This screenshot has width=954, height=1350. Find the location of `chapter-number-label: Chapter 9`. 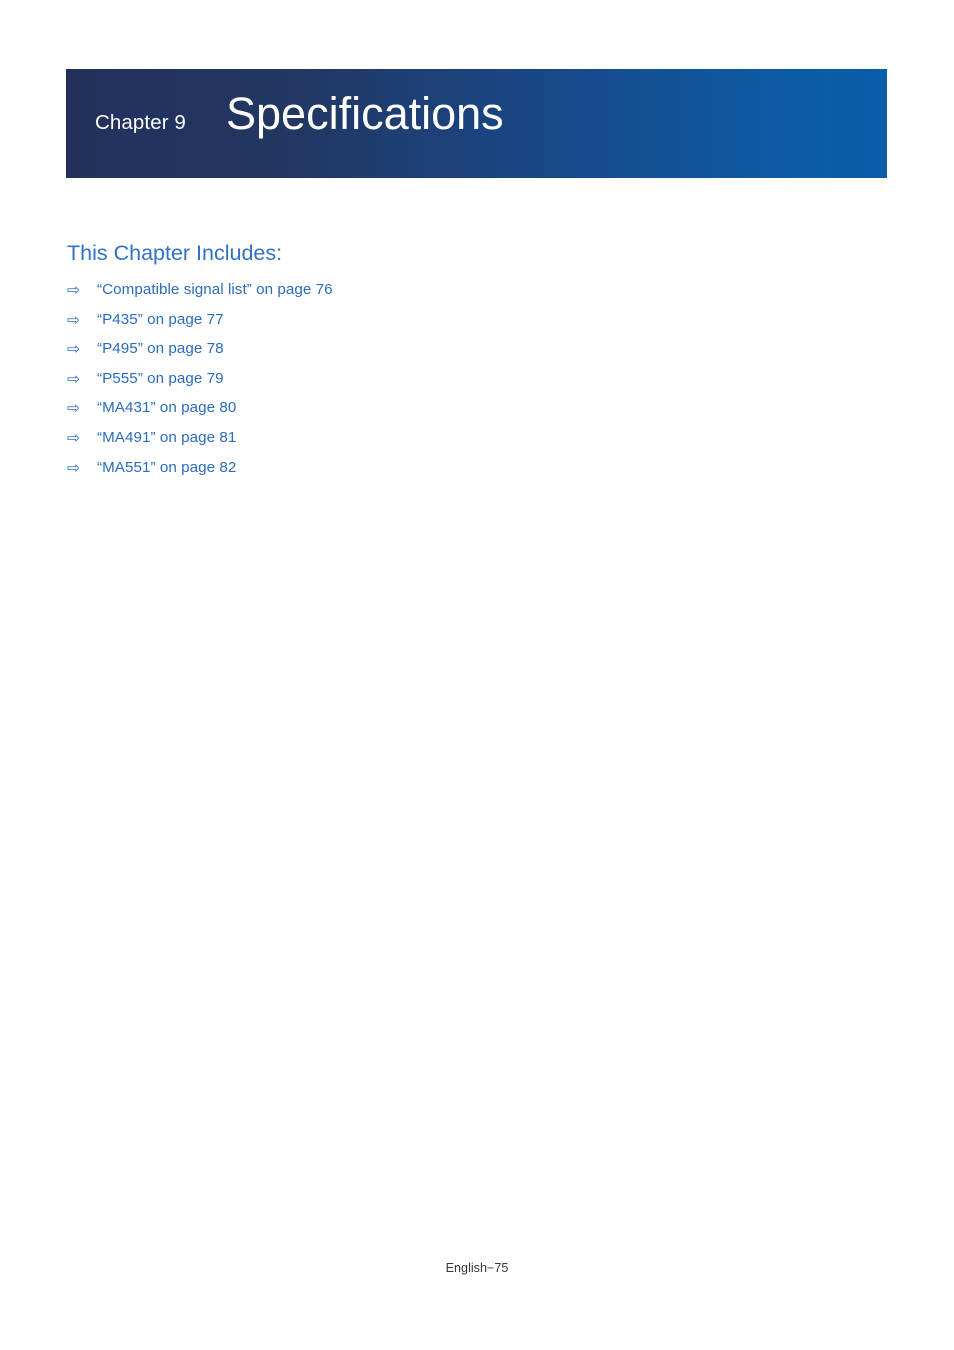

chapter-number-label: Chapter 9 is located at coordinates (140, 122).